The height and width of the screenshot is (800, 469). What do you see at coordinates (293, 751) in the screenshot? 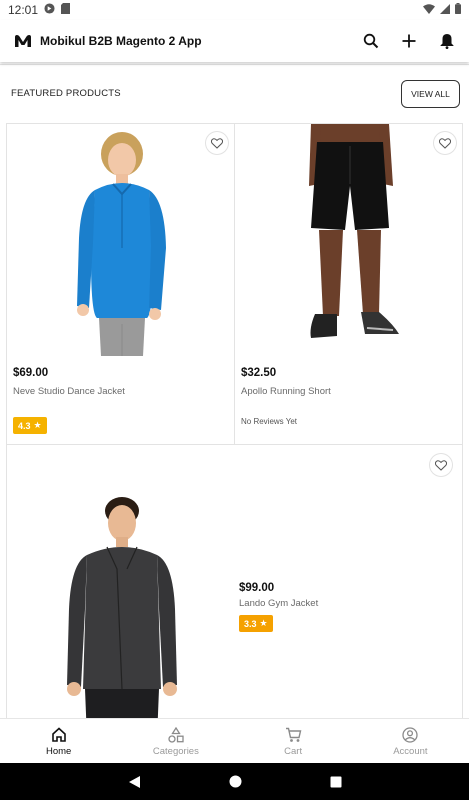
I see `nav-label: Cart` at bounding box center [293, 751].